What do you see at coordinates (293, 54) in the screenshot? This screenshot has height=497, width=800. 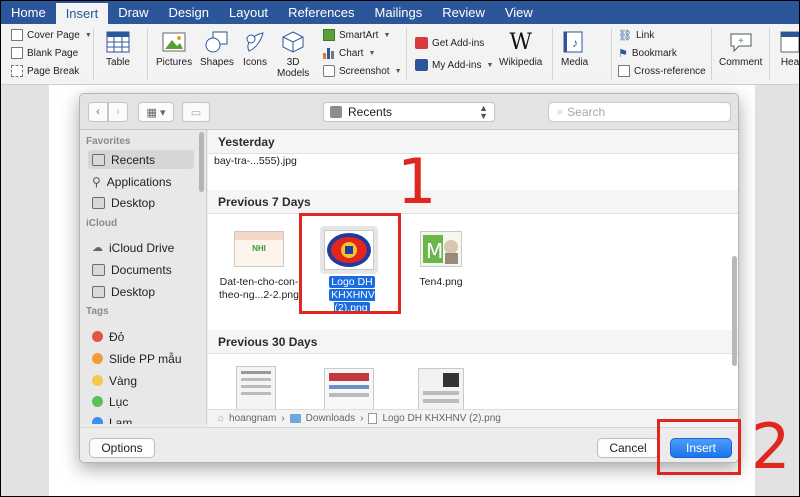 I see `3d-models-button: 3D Models` at bounding box center [293, 54].